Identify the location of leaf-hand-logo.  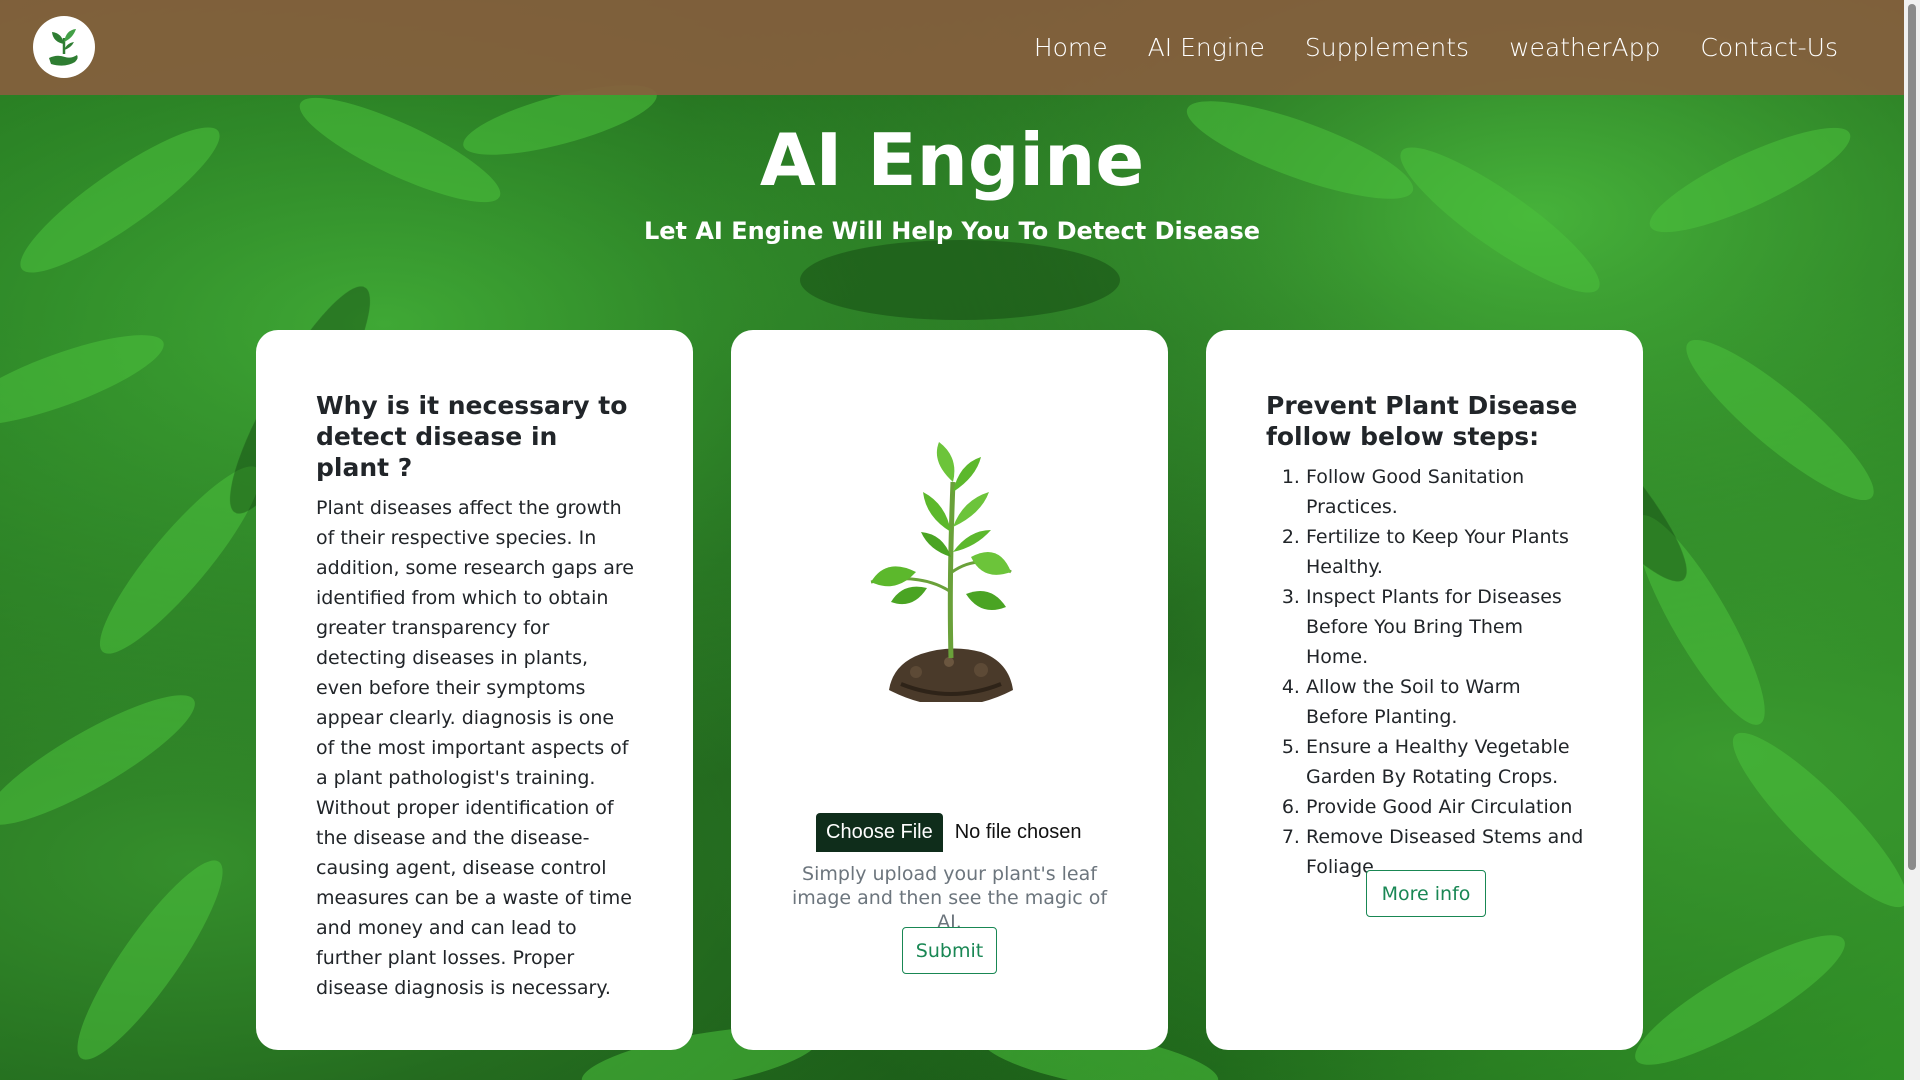
(64, 47).